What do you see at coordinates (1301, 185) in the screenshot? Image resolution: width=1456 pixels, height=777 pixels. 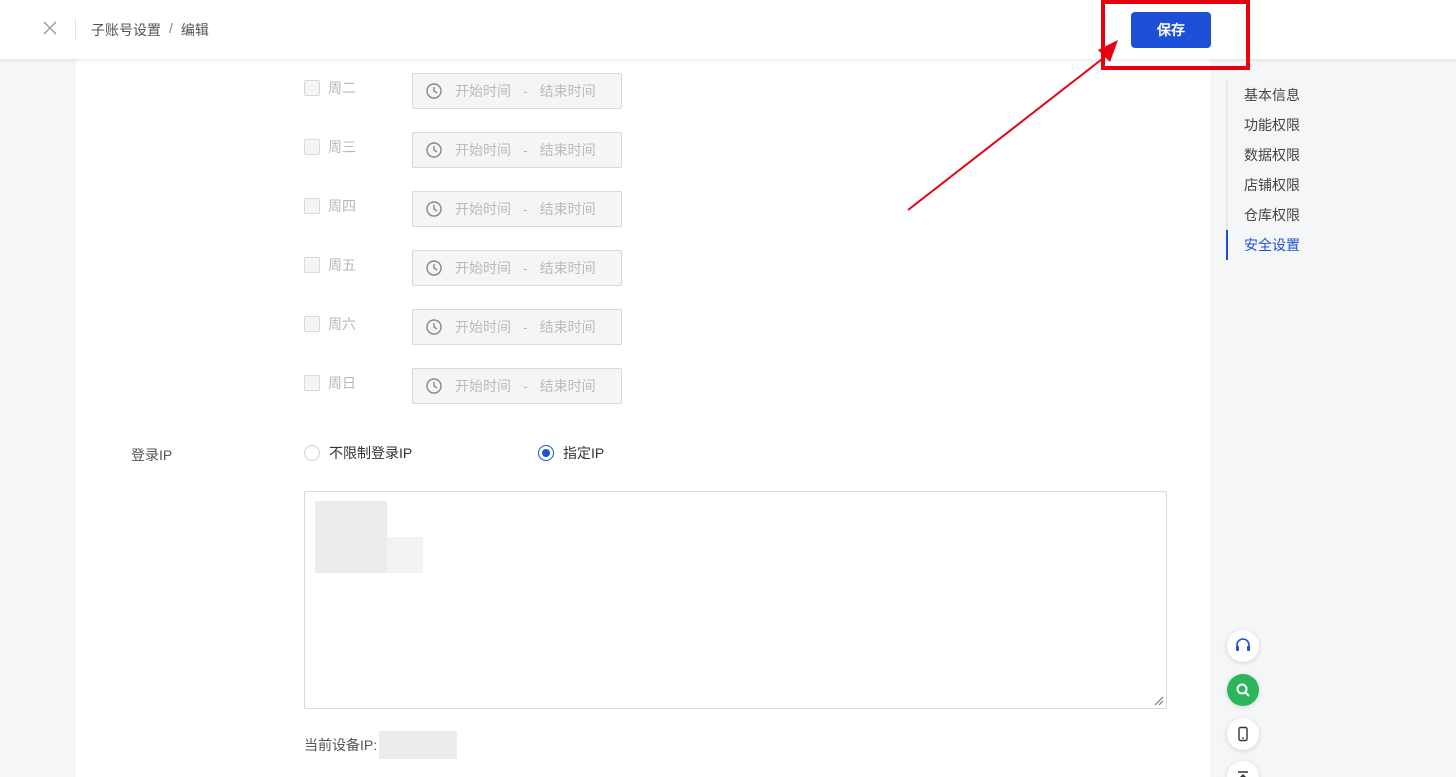 I see `anchor-item-store-permission: 店铺权限` at bounding box center [1301, 185].